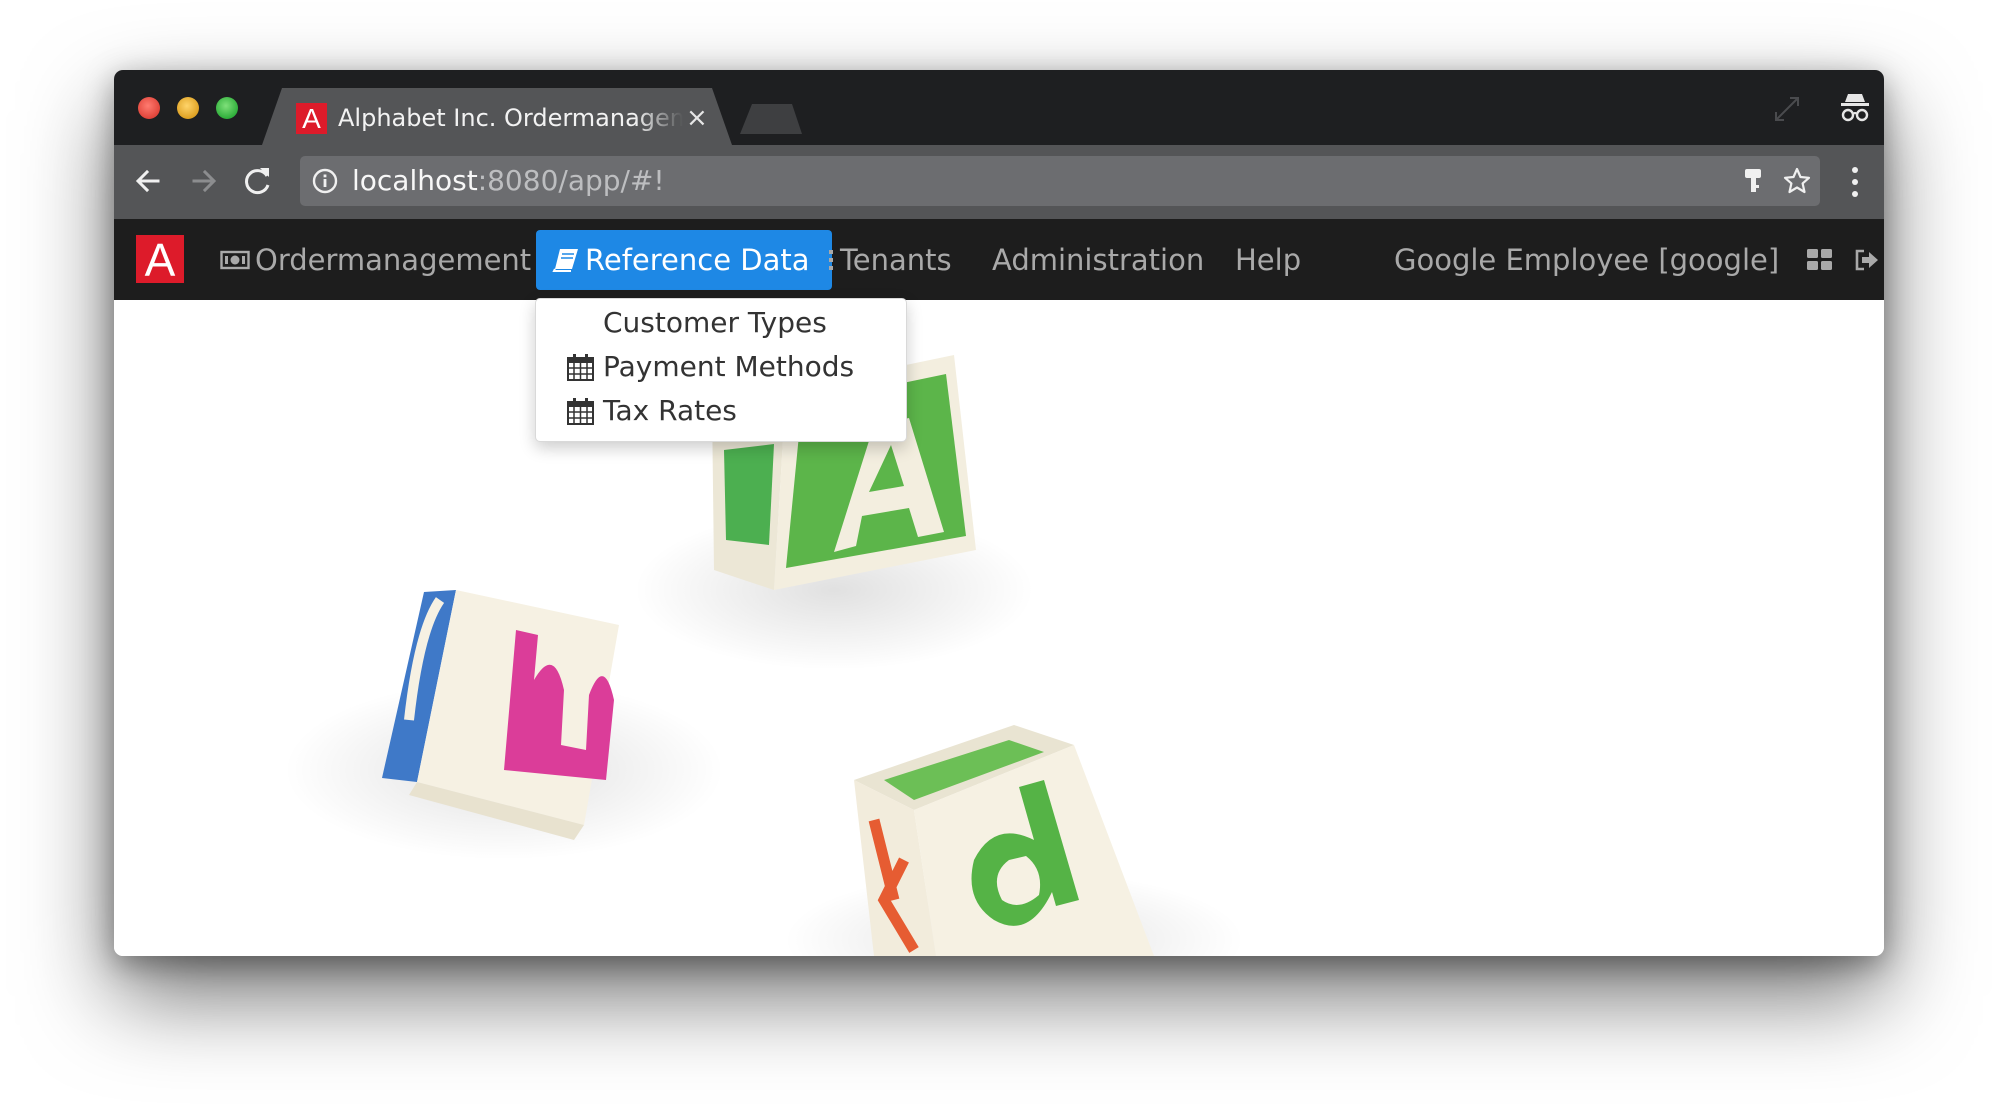 The width and height of the screenshot is (1998, 1114). Describe the element at coordinates (571, 180) in the screenshot. I see `url-path: :8080/app/#!` at that location.